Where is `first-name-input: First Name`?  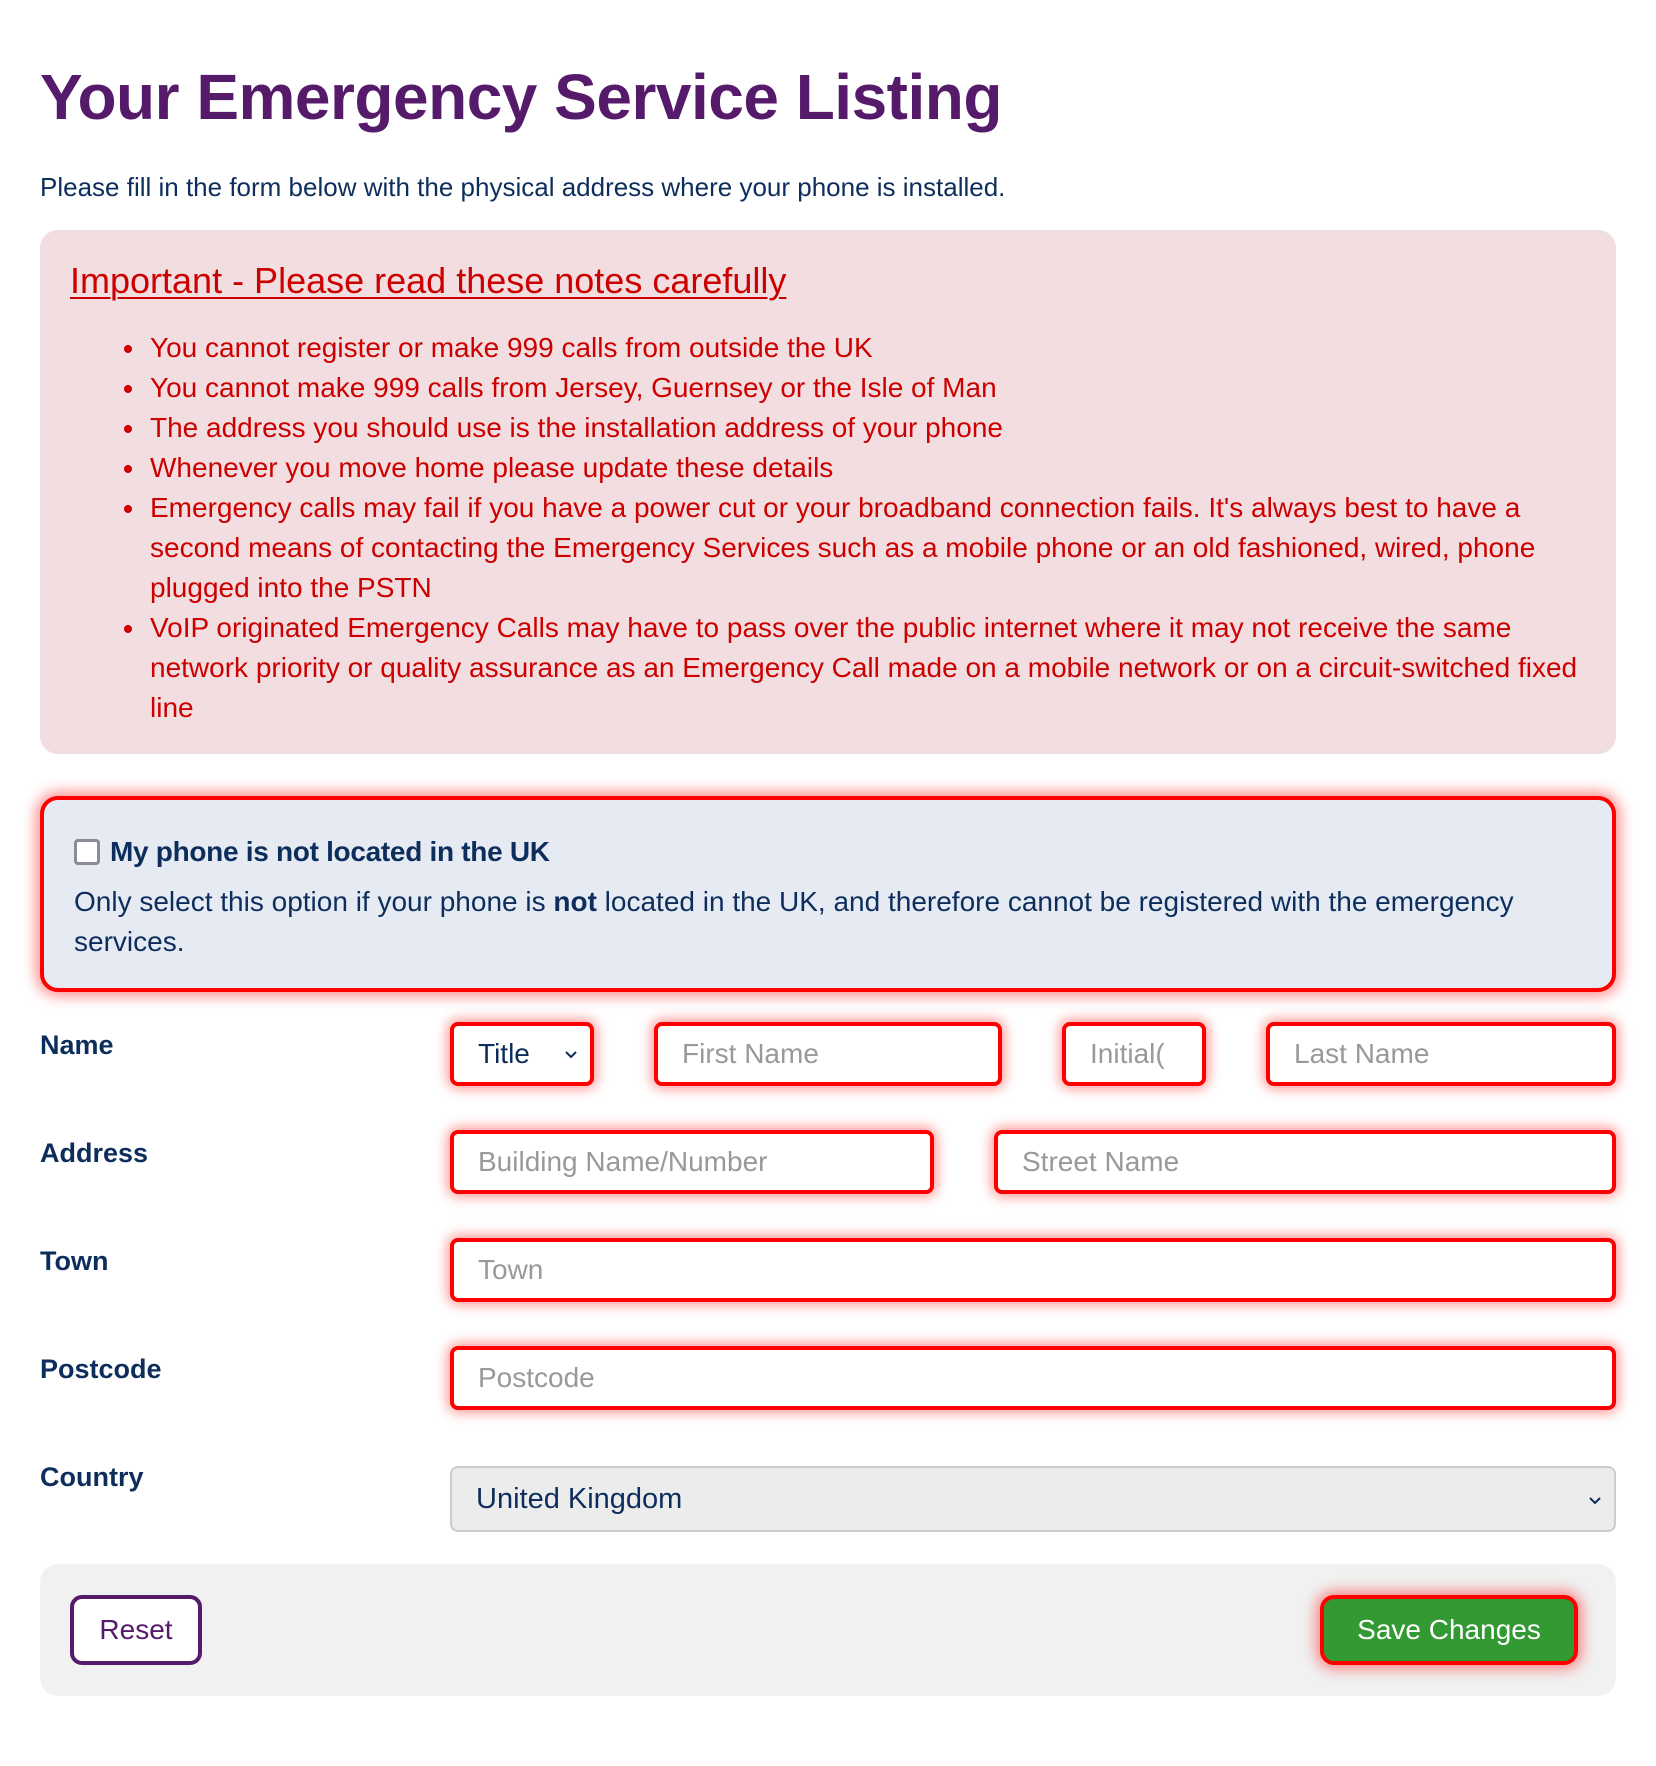 first-name-input: First Name is located at coordinates (828, 1054).